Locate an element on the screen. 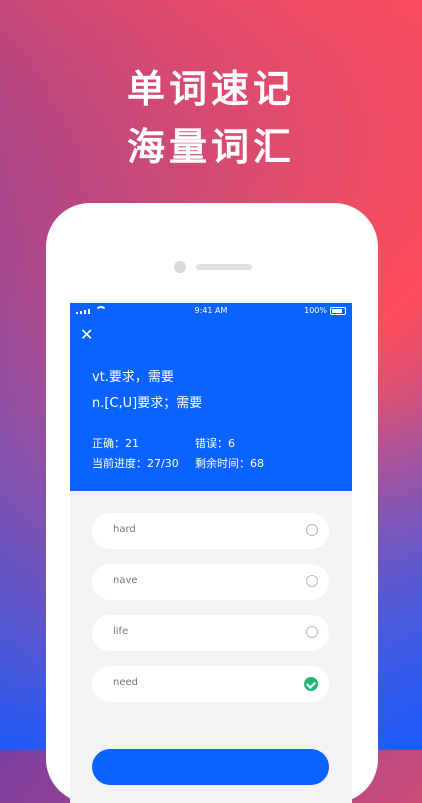  definition-line-2: n.[C,U]要求；需要 is located at coordinates (147, 403).